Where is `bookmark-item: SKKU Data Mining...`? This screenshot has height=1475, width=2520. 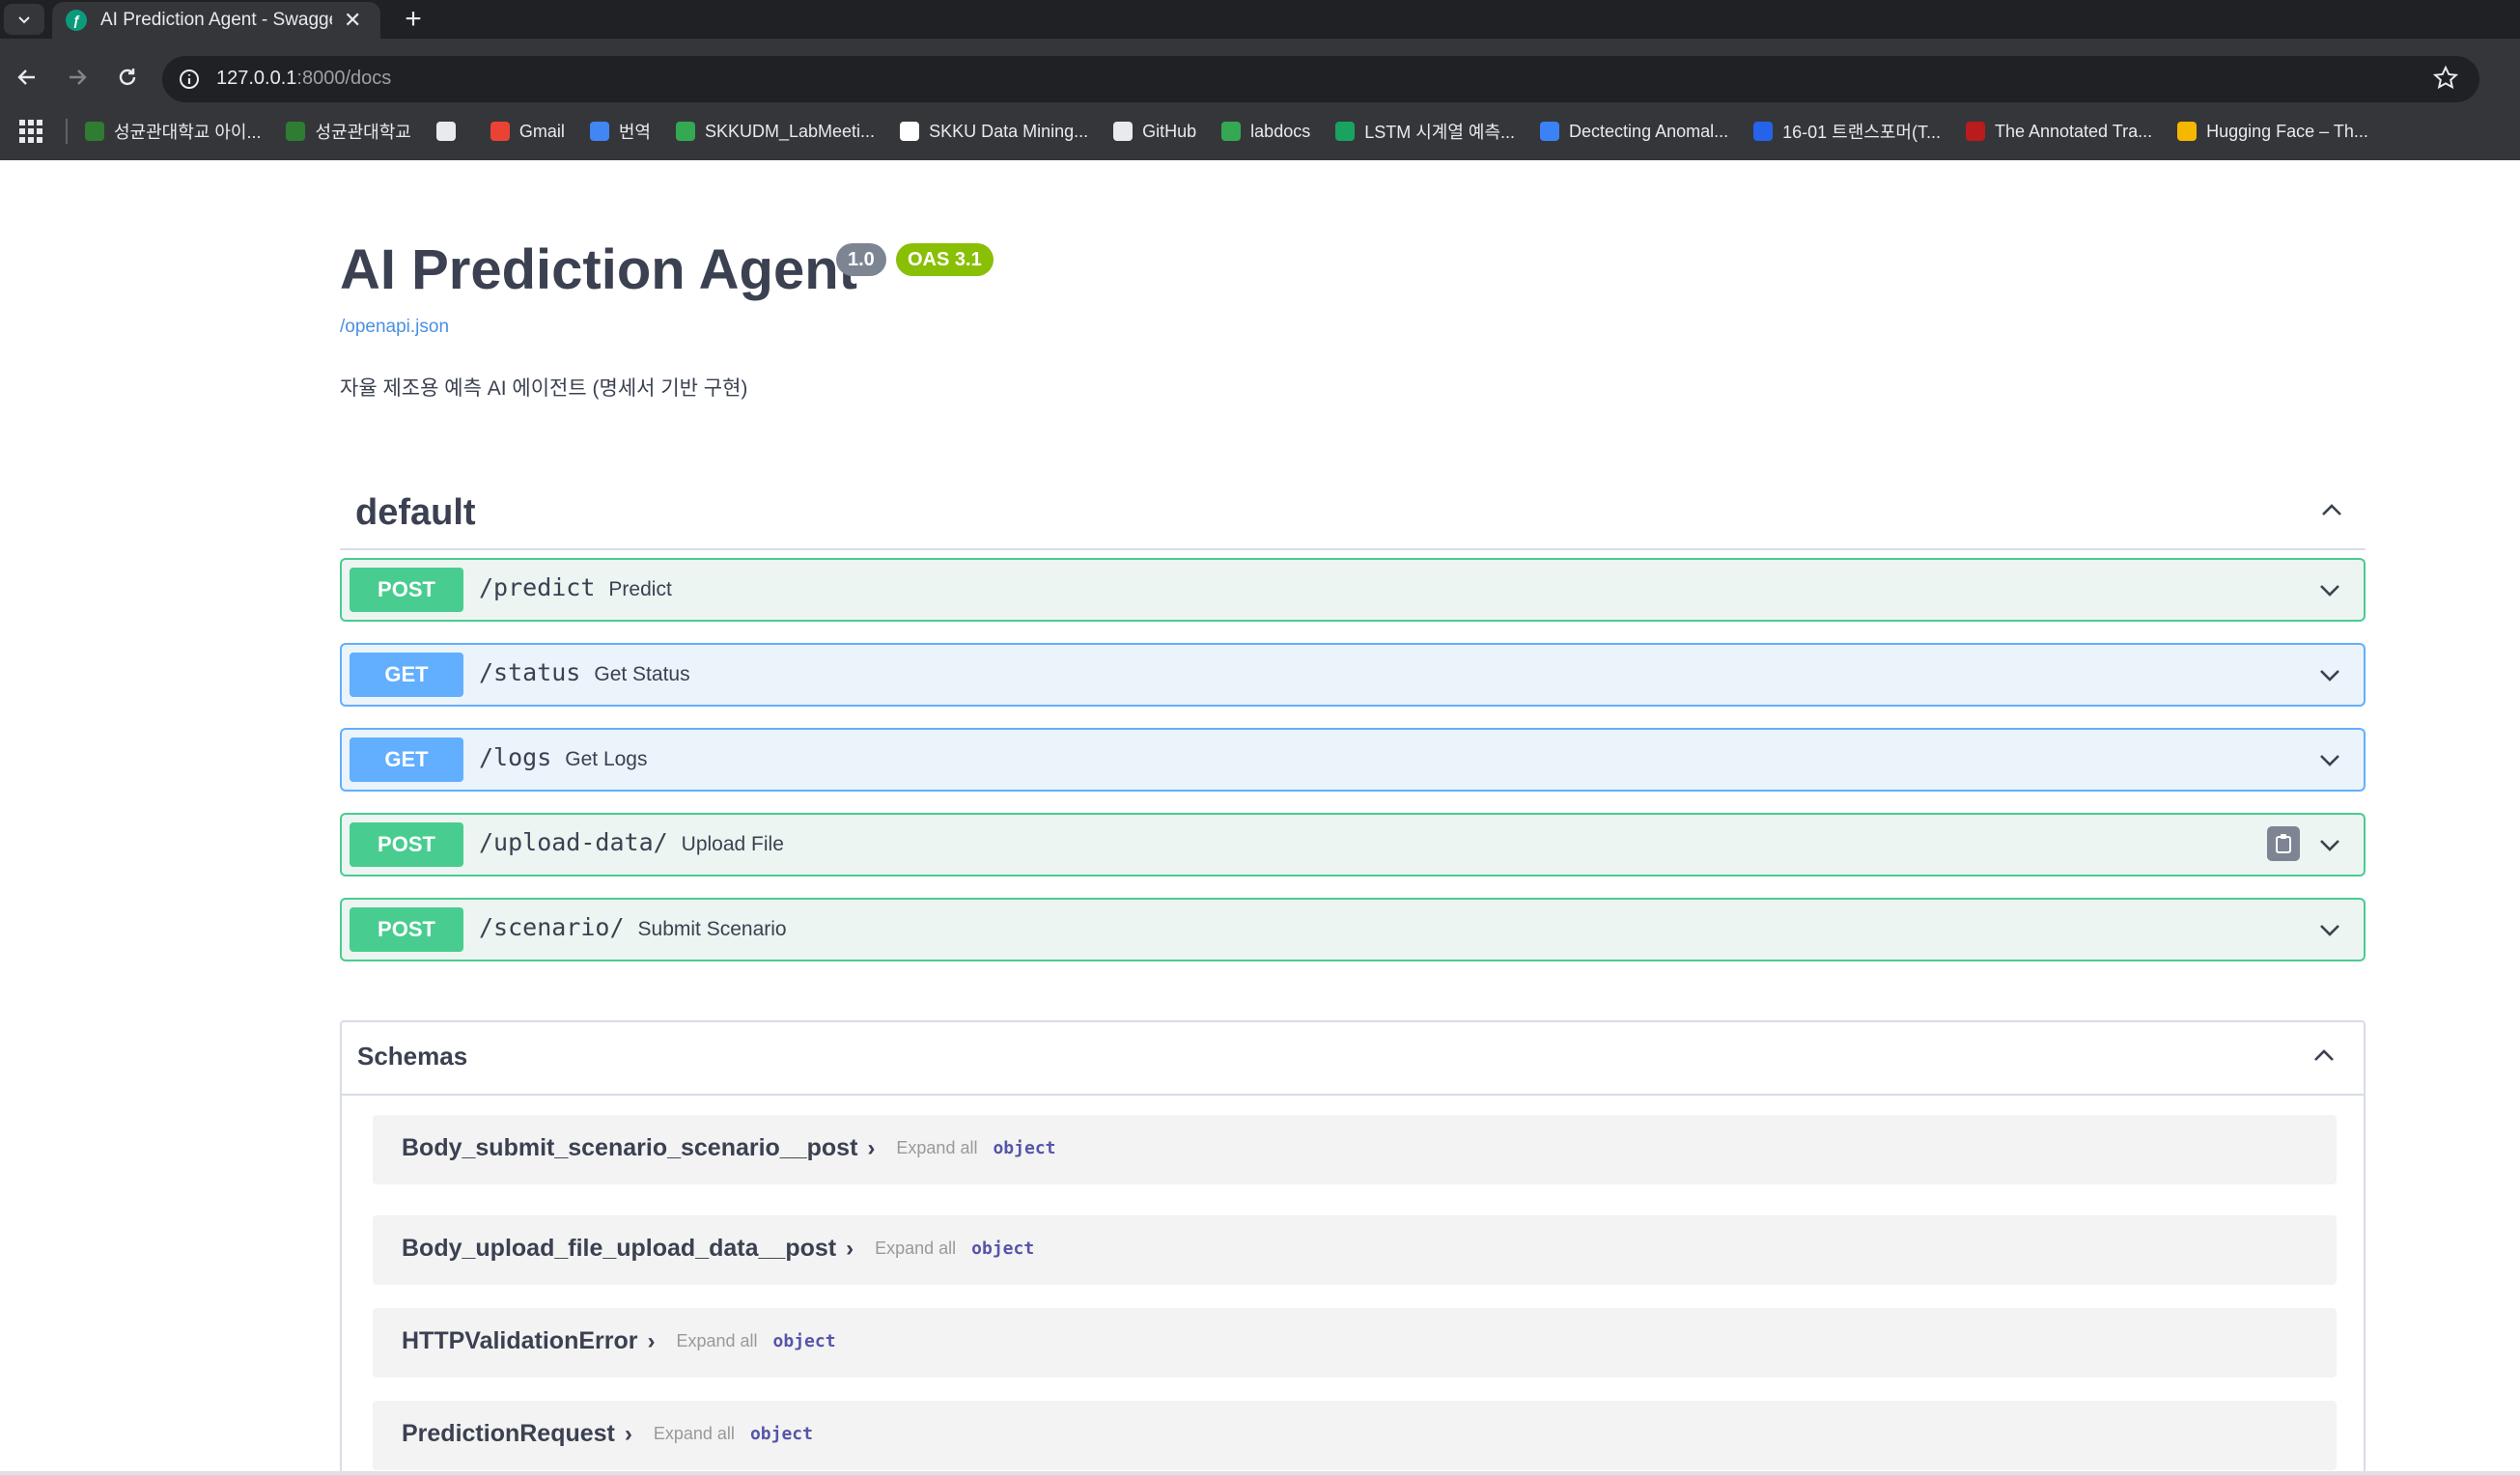
bookmark-item: SKKU Data Mining... is located at coordinates (994, 132).